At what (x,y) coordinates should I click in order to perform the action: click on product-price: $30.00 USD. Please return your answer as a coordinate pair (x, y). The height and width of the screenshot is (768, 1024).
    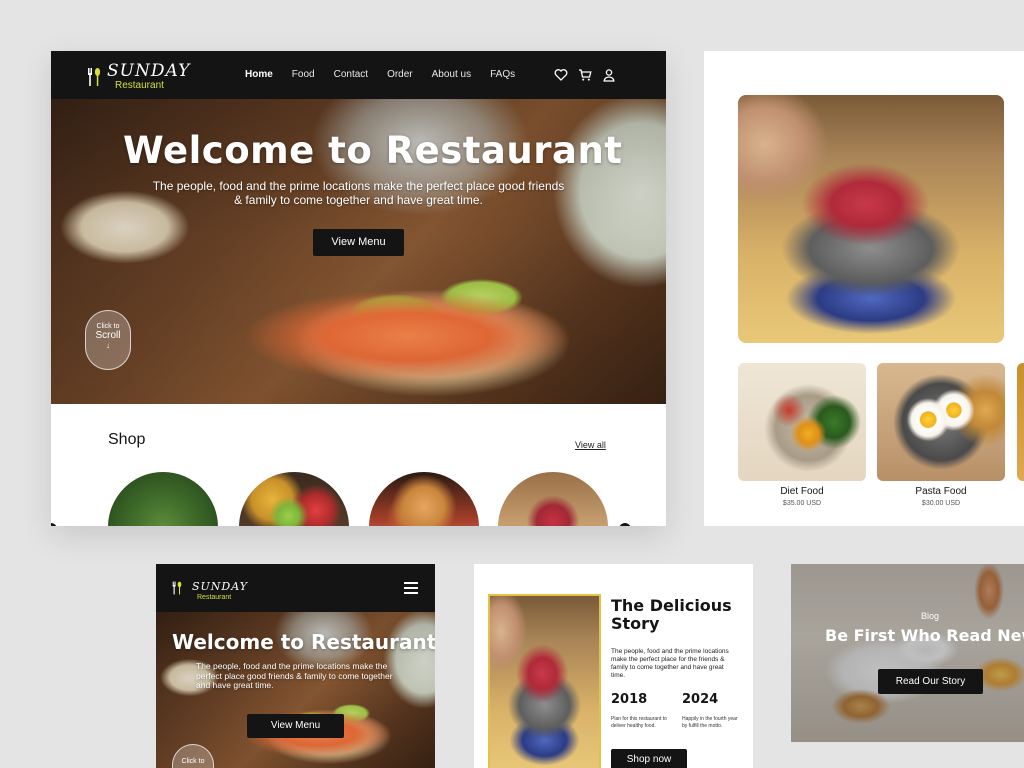
    Looking at the image, I should click on (941, 503).